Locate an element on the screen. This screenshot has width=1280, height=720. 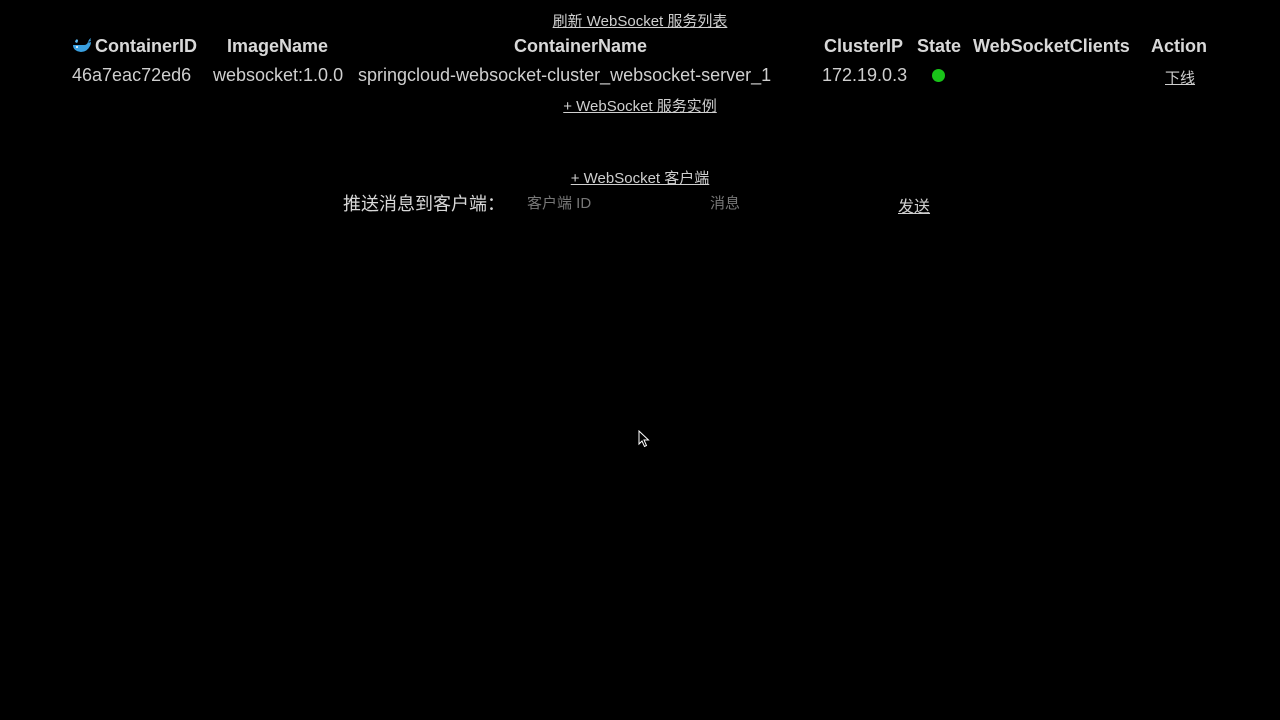
state-status-dot is located at coordinates (938, 75).